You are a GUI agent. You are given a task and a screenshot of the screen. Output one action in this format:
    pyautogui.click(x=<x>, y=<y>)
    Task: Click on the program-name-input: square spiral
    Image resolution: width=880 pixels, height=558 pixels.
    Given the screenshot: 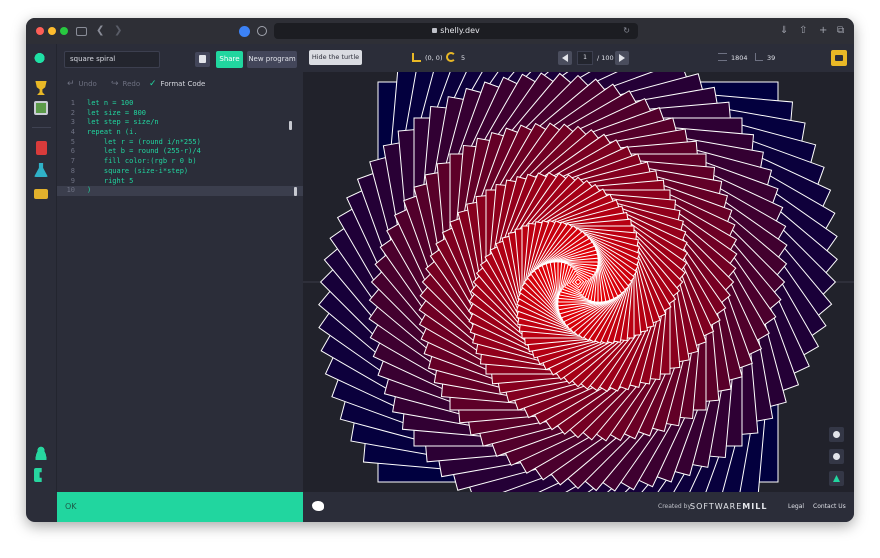 What is the action you would take?
    pyautogui.click(x=112, y=59)
    